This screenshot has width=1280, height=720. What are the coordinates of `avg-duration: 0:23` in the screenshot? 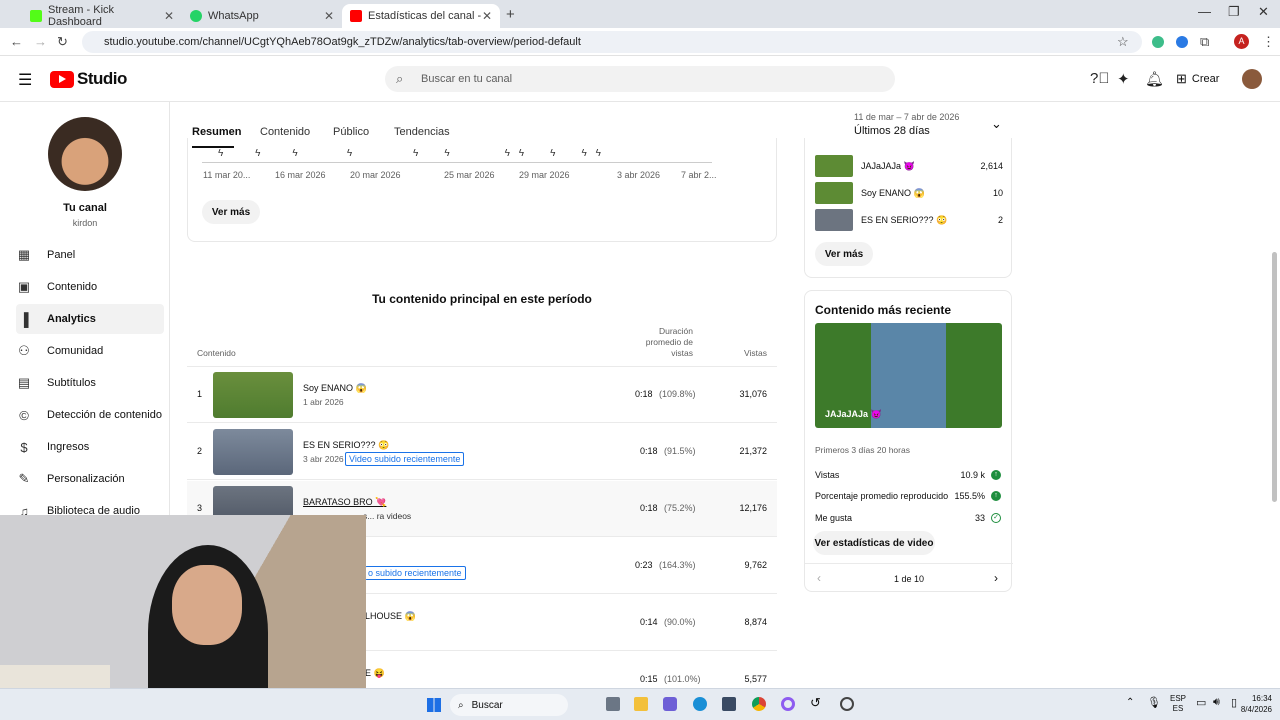 It's located at (644, 565).